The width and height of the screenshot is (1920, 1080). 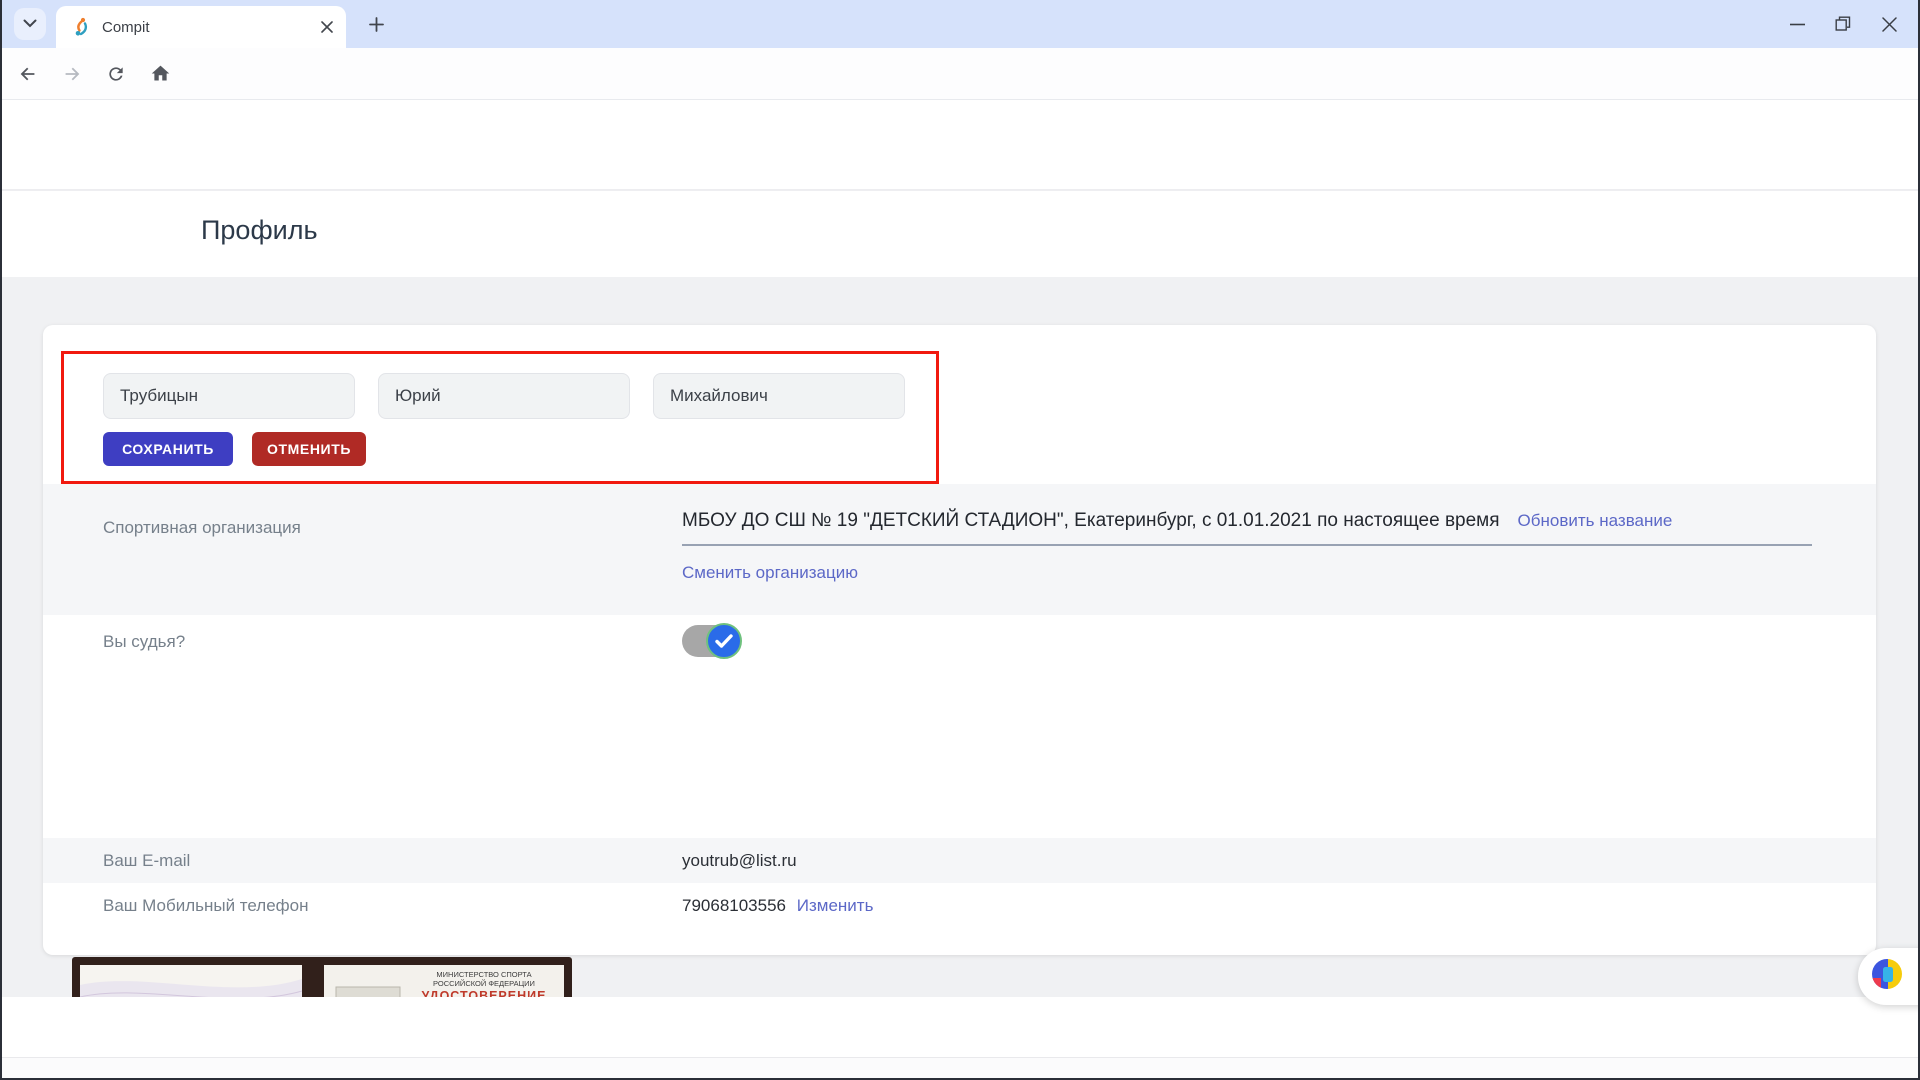 What do you see at coordinates (229, 396) in the screenshot?
I see `last-name-input` at bounding box center [229, 396].